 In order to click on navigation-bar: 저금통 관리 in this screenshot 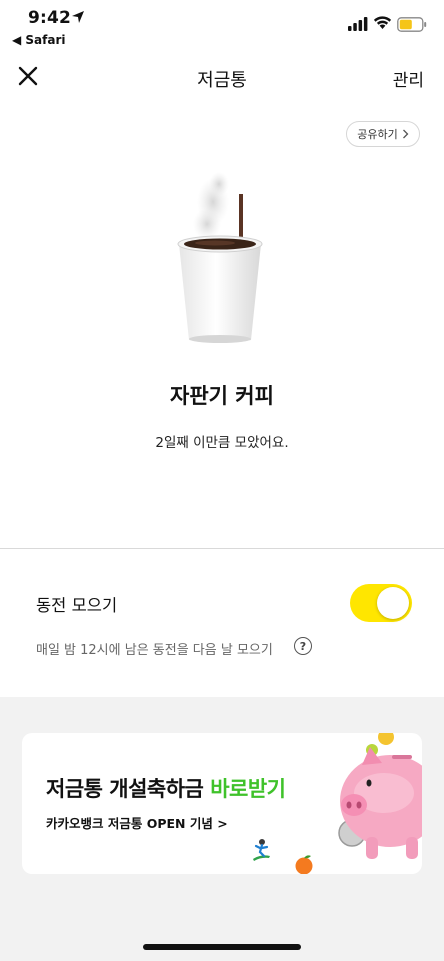, I will do `click(222, 78)`.